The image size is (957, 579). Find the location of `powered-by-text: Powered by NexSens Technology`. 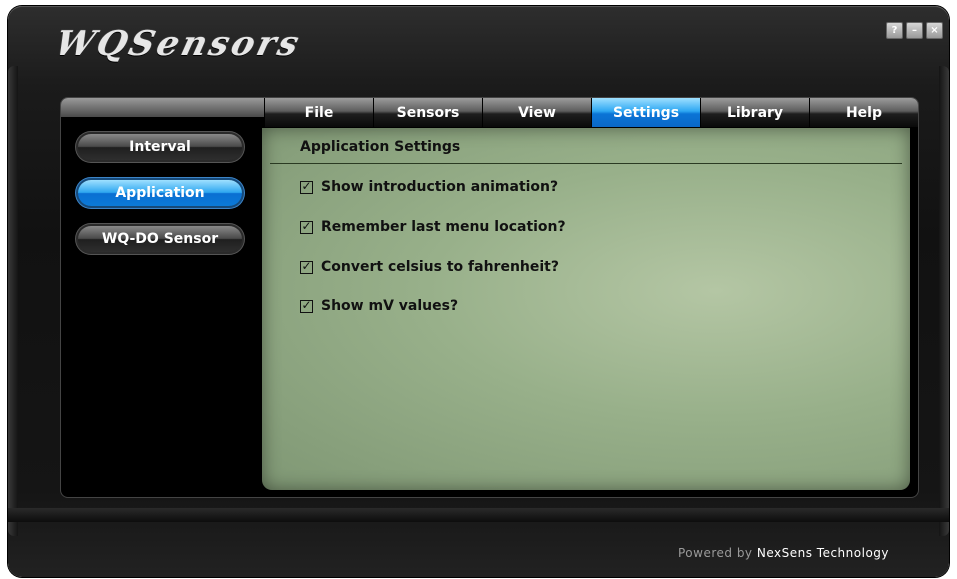

powered-by-text: Powered by NexSens Technology is located at coordinates (783, 553).